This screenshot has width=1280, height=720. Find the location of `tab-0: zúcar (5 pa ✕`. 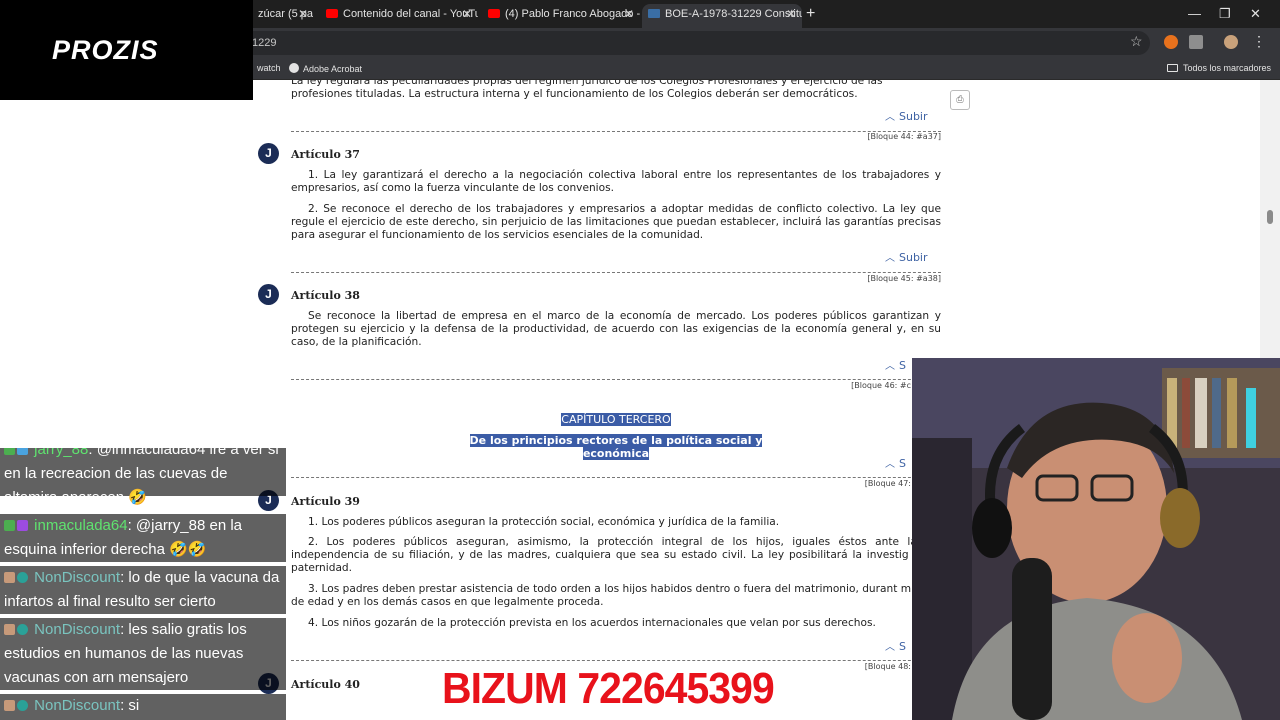

tab-0: zúcar (5 pa ✕ is located at coordinates (283, 16).